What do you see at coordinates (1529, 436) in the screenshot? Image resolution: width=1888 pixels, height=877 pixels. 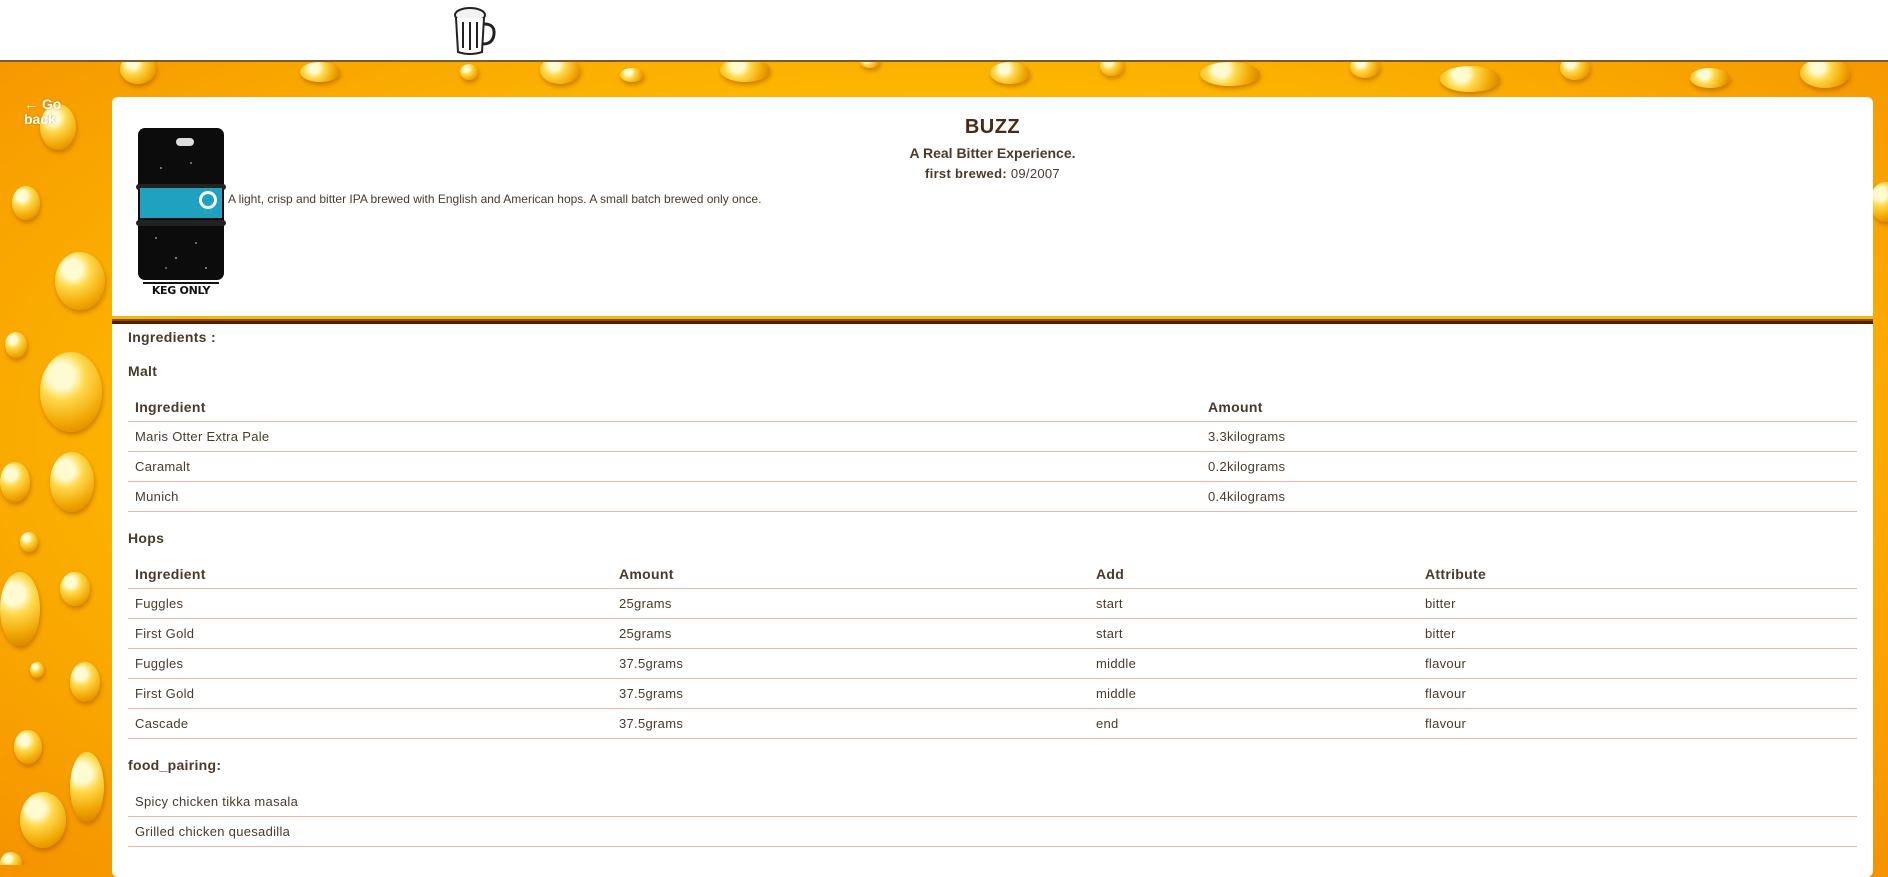 I see `table-cell: 3.3kilograms` at bounding box center [1529, 436].